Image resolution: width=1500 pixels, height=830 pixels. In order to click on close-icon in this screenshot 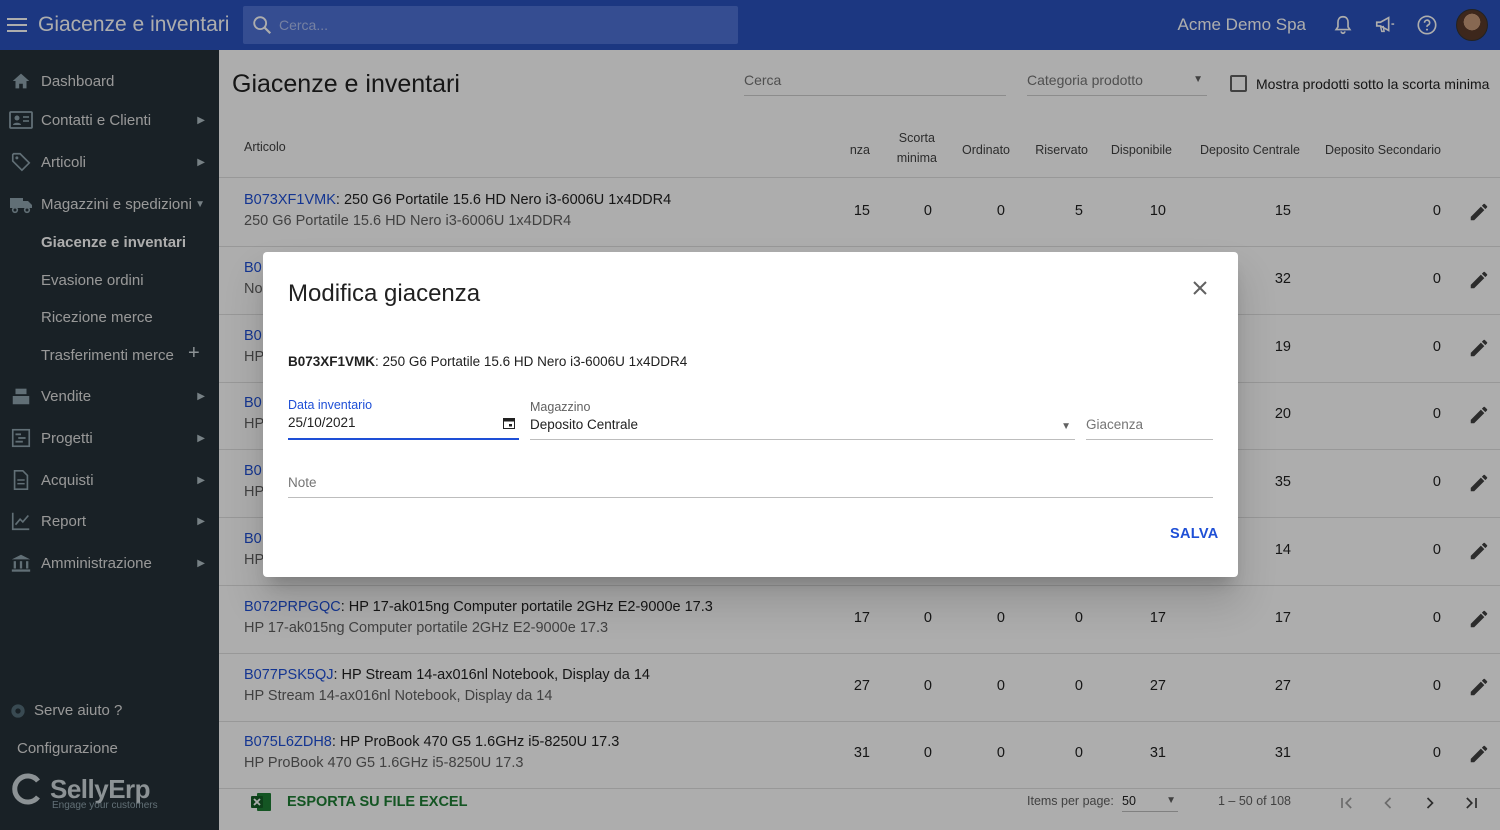, I will do `click(1200, 288)`.